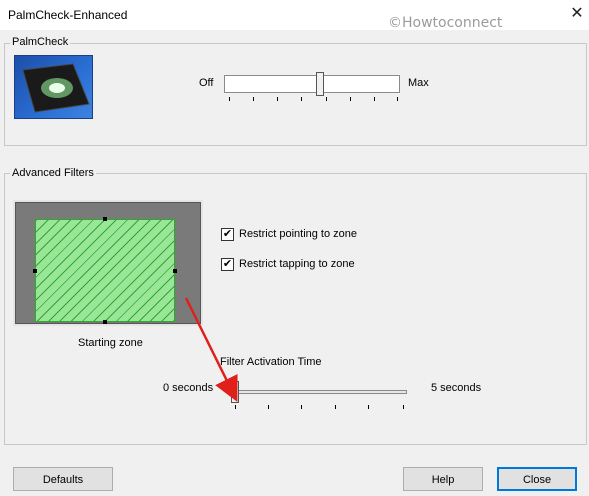 Image resolution: width=589 pixels, height=496 pixels. What do you see at coordinates (105, 322) in the screenshot?
I see `zone-handle-bottom` at bounding box center [105, 322].